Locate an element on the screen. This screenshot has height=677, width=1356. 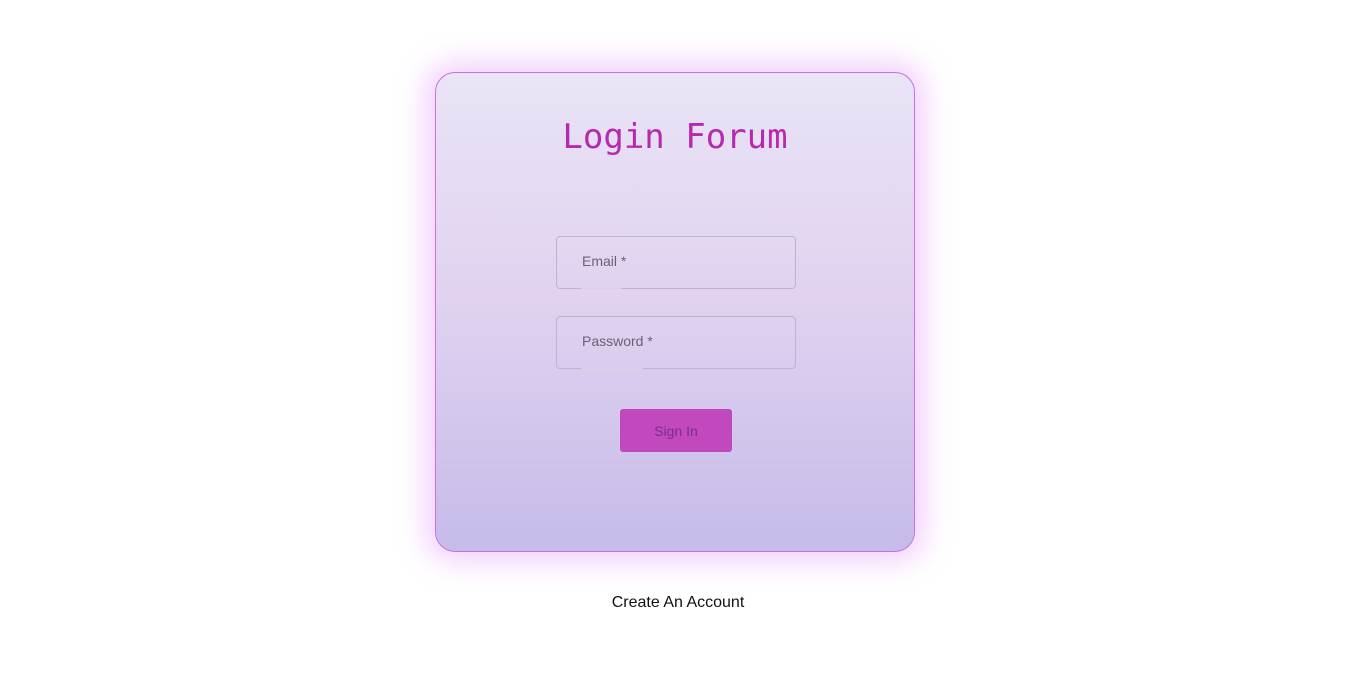
email-label-gap is located at coordinates (601, 288).